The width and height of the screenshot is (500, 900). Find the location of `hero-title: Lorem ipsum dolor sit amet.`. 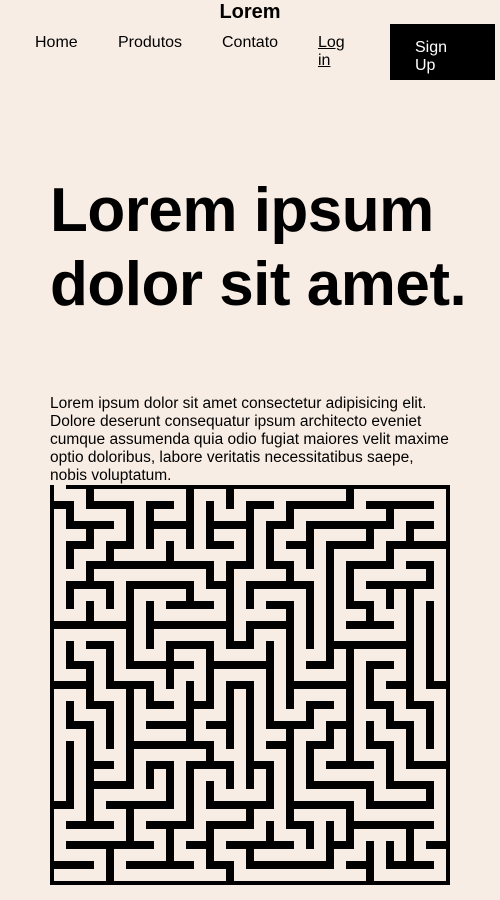

hero-title: Lorem ipsum dolor sit amet. is located at coordinates (258, 247).